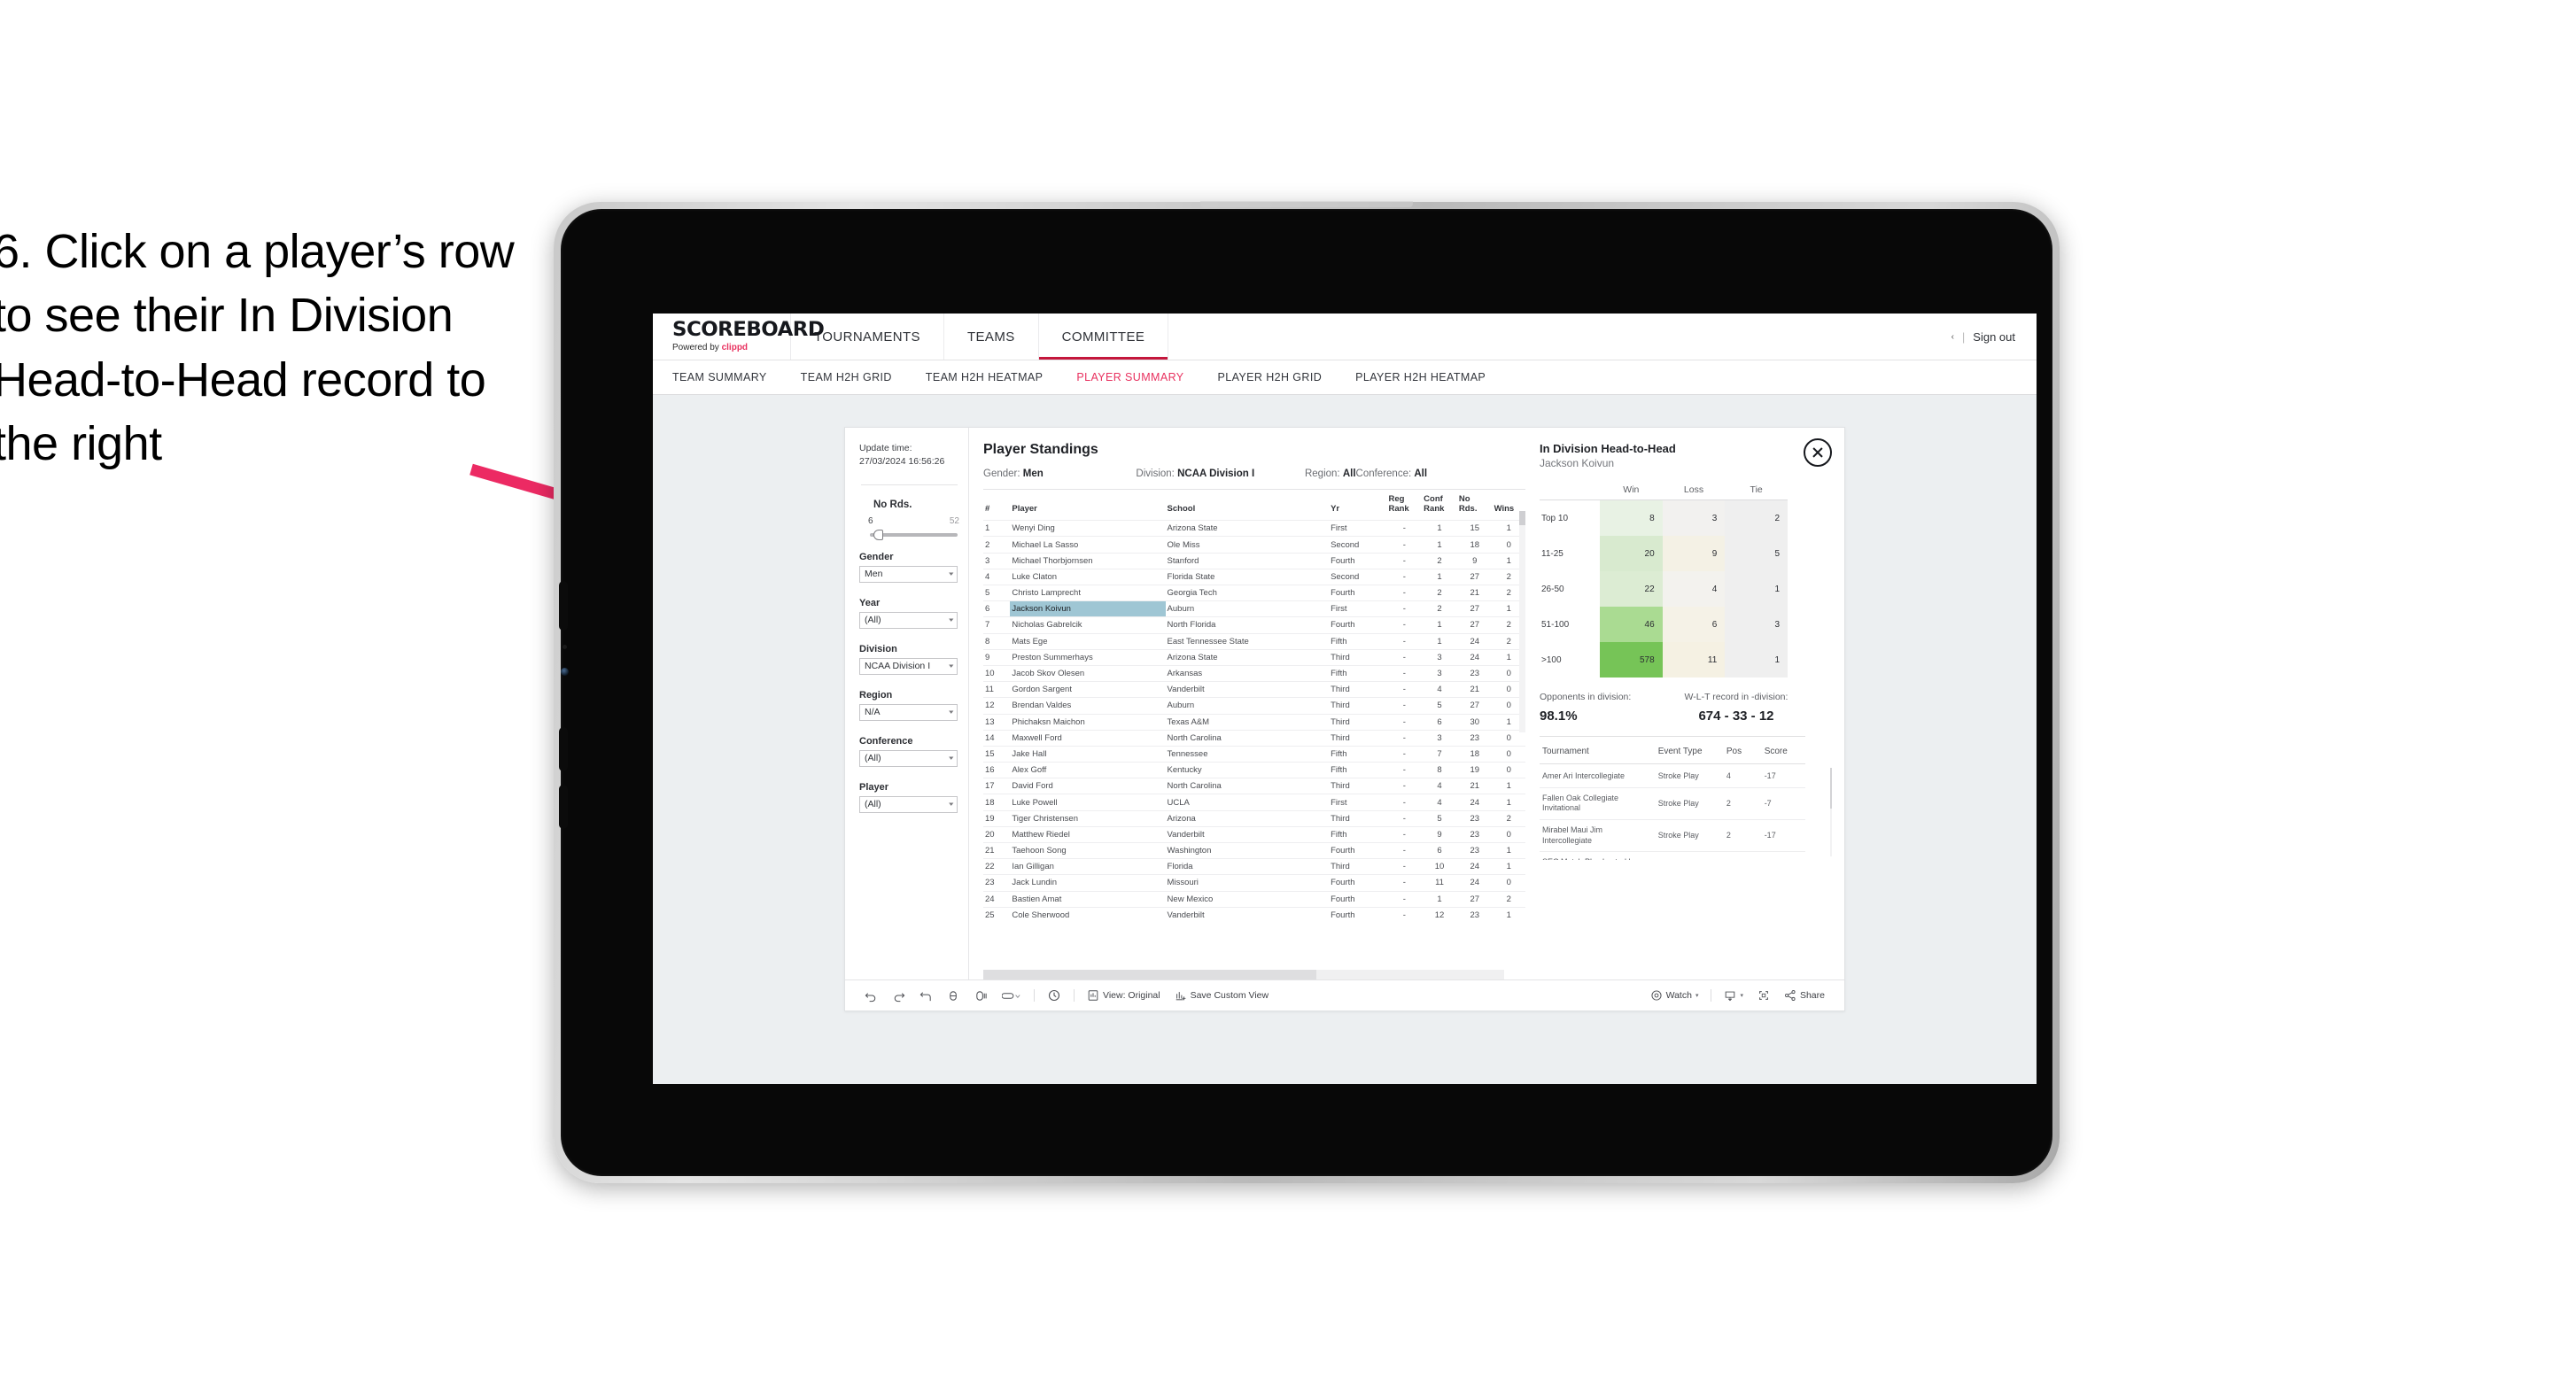 Image resolution: width=2576 pixels, height=1386 pixels. I want to click on close-icon, so click(1818, 453).